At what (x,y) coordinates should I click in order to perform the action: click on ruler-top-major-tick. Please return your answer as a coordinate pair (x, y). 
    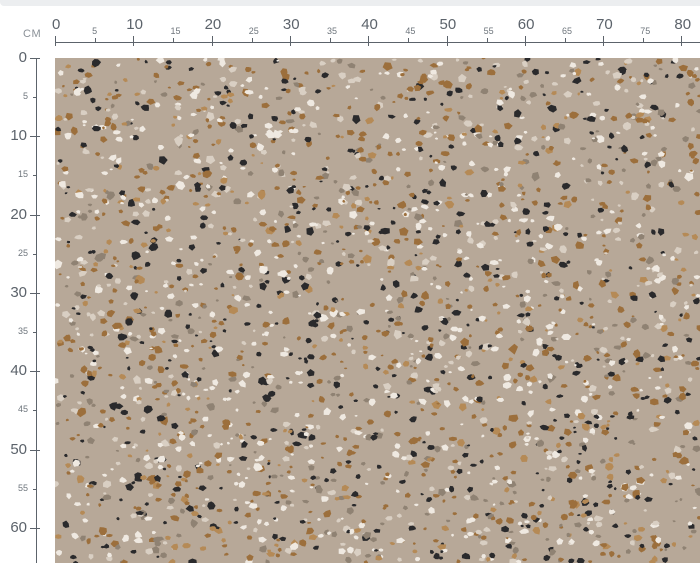
    Looking at the image, I should click on (55, 41).